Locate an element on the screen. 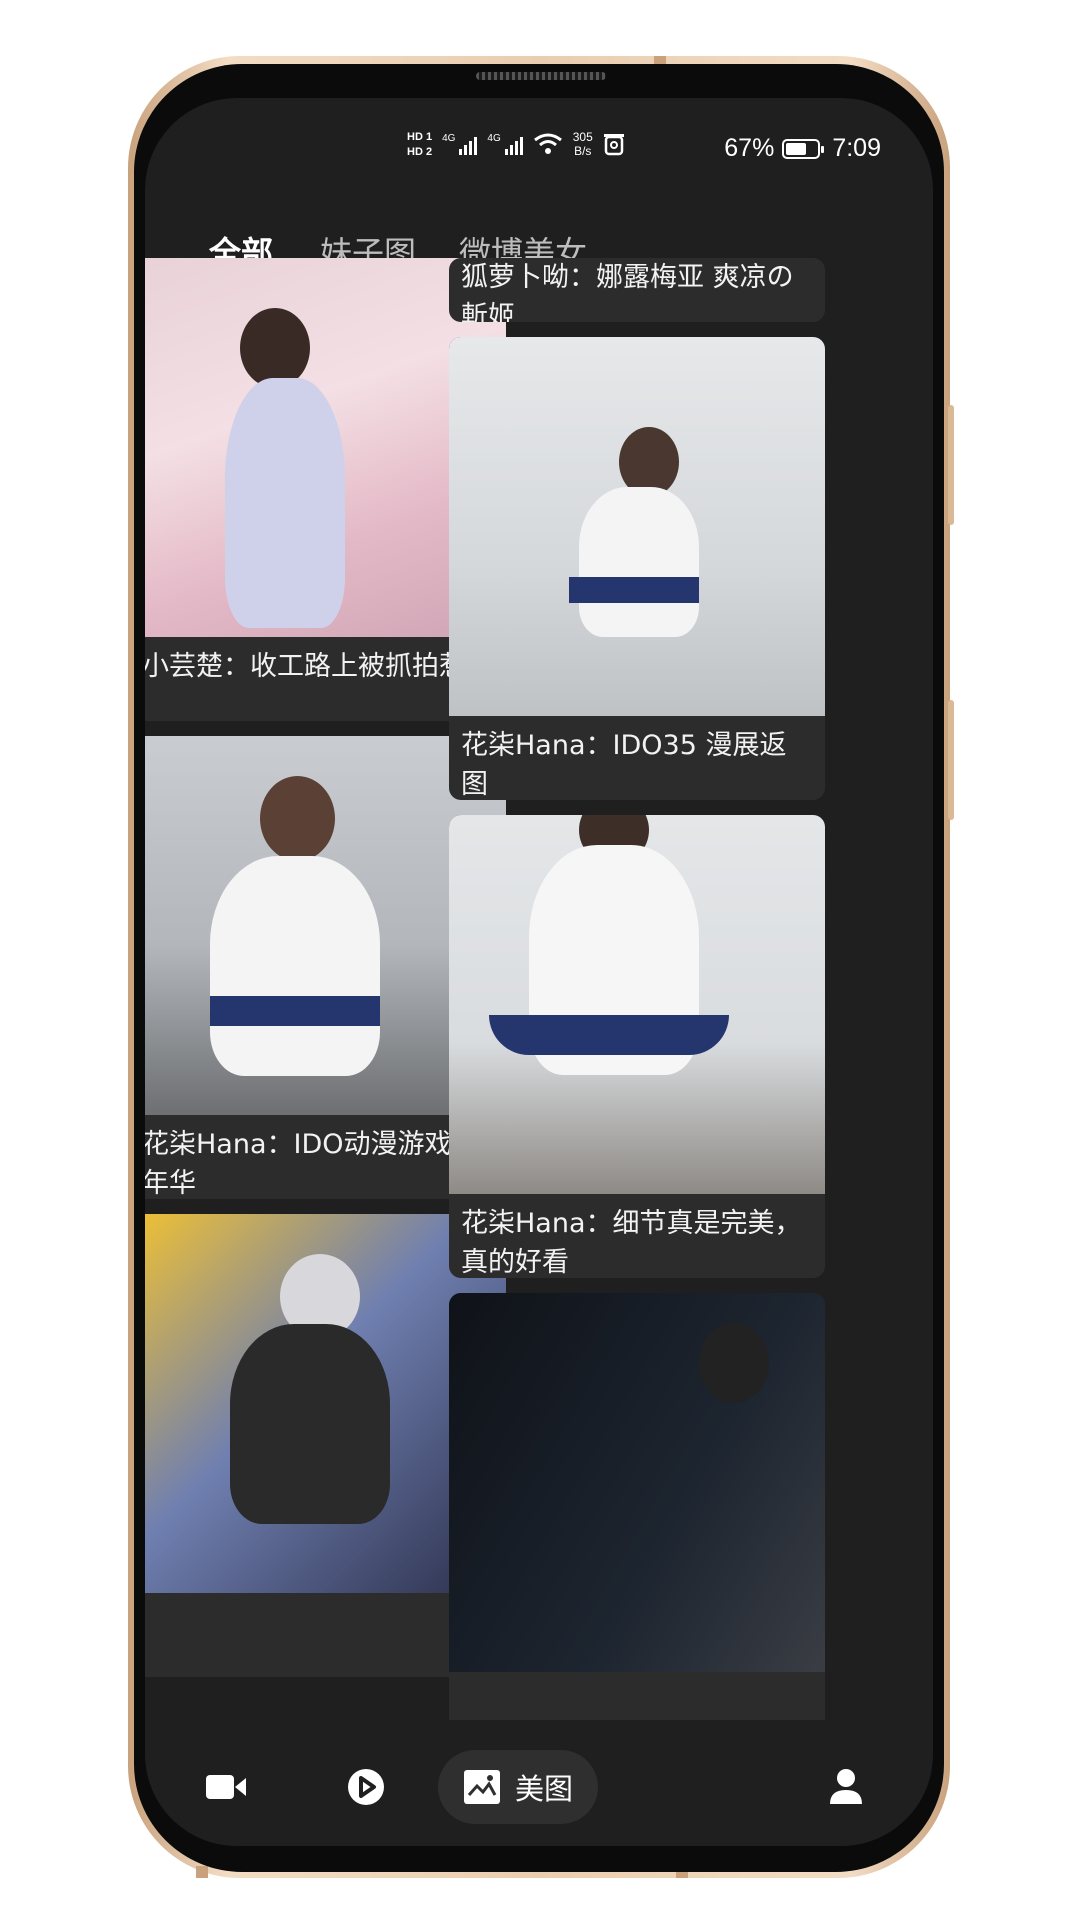 The image size is (1080, 1919). video-camera-icon is located at coordinates (226, 1787).